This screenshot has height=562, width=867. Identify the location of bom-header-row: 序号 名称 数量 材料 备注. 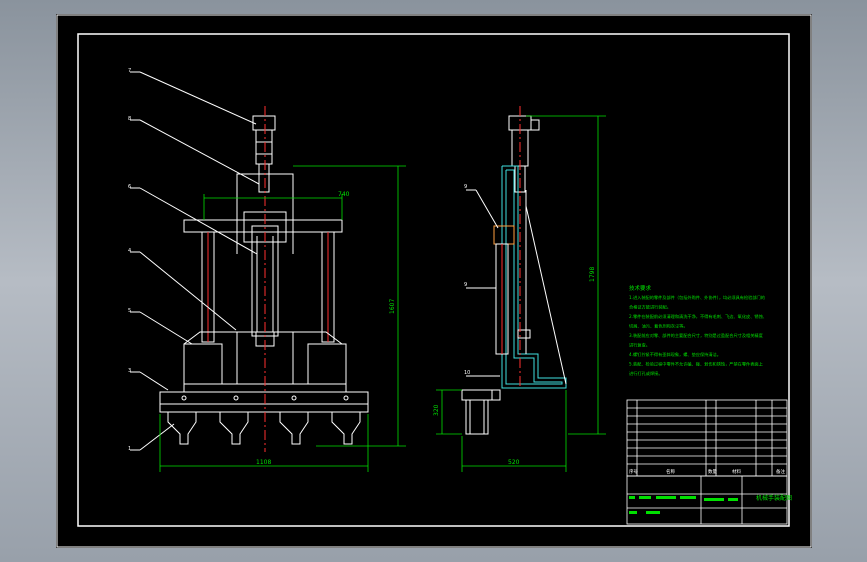
(707, 471).